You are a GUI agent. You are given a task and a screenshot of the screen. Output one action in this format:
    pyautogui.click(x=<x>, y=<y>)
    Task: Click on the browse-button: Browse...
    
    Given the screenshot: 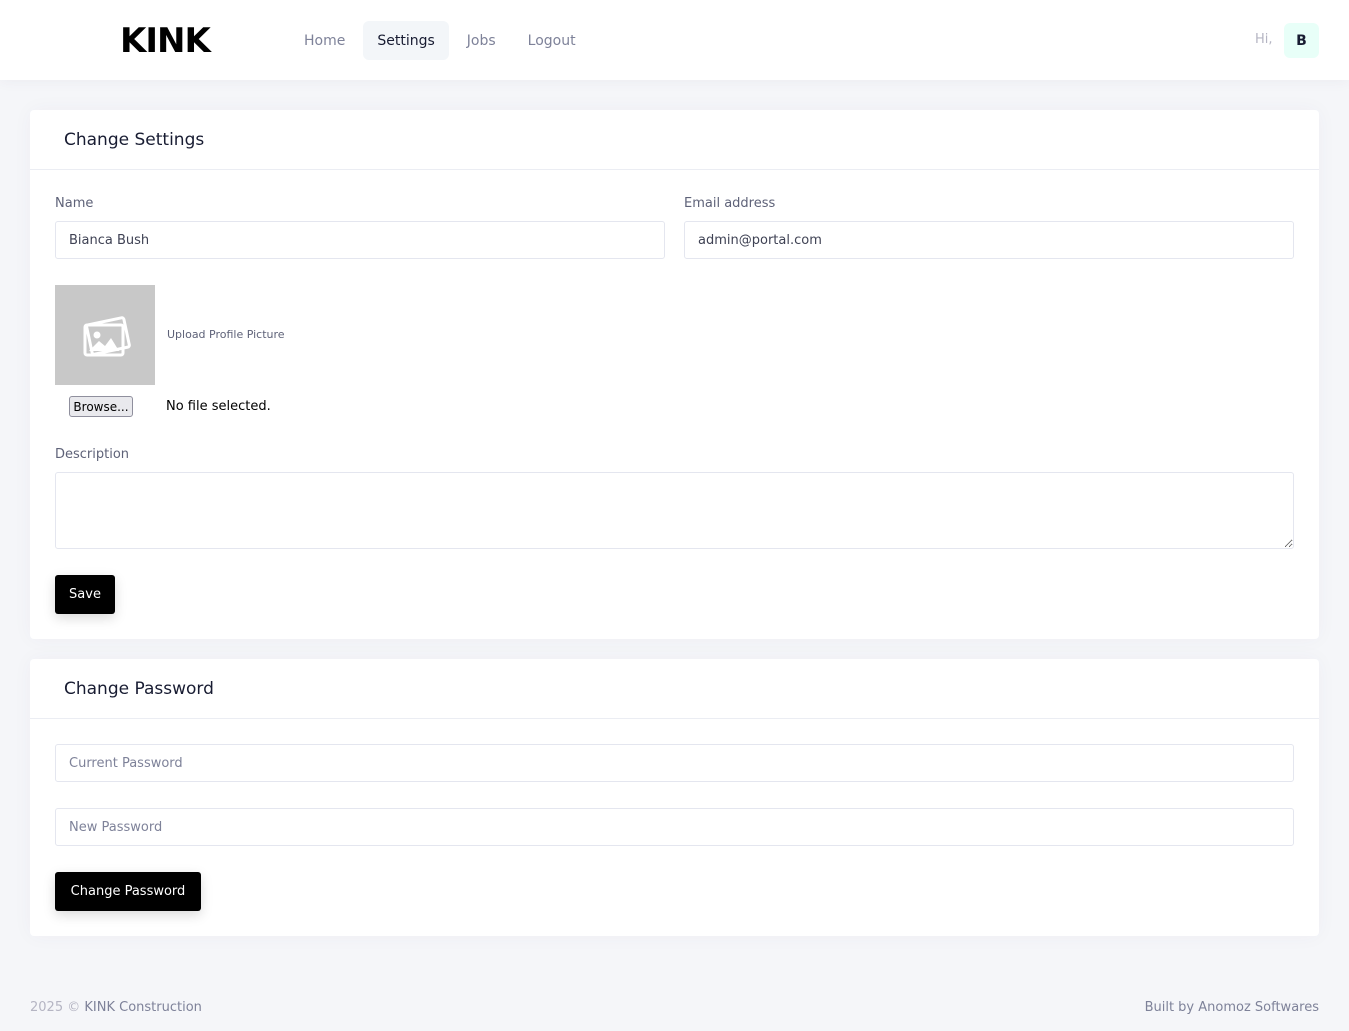 What is the action you would take?
    pyautogui.click(x=101, y=406)
    